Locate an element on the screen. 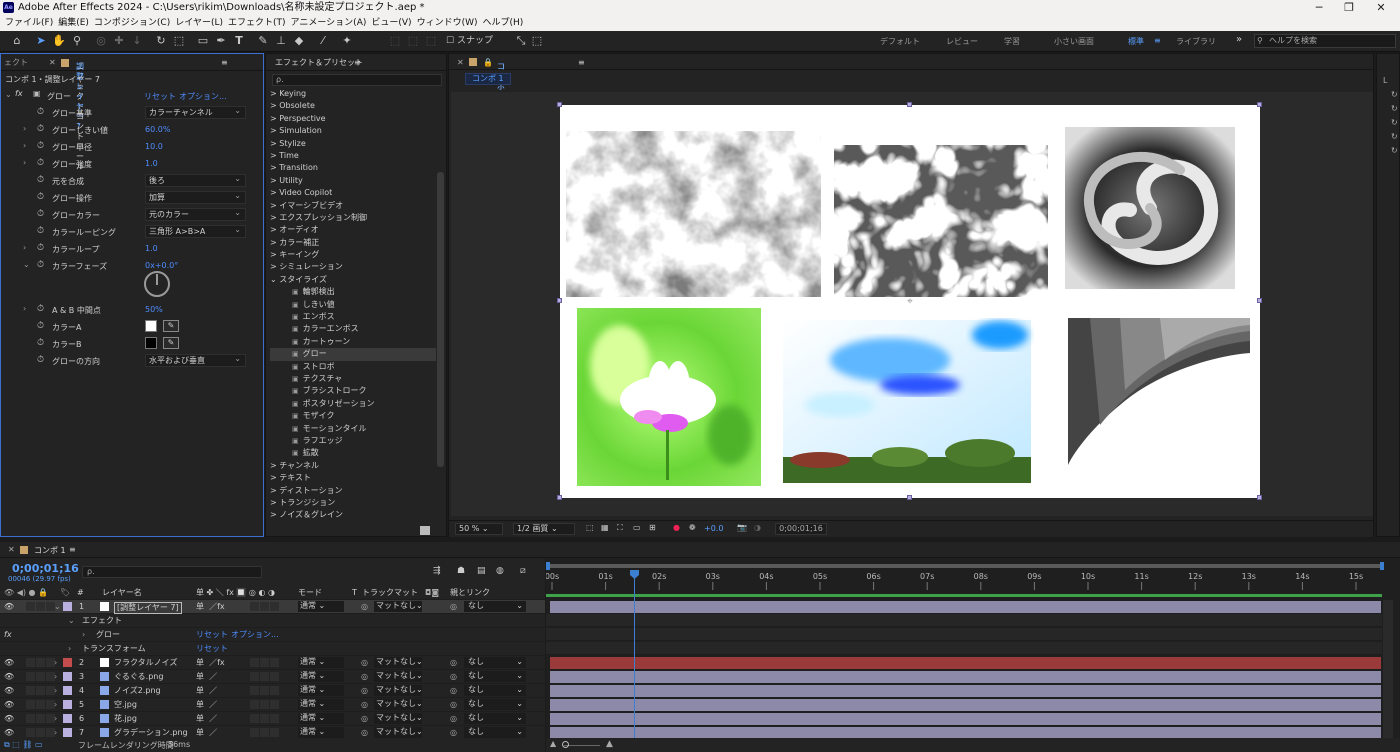 The height and width of the screenshot is (752, 1400). snap-target-icon: ⬚ is located at coordinates (537, 41).